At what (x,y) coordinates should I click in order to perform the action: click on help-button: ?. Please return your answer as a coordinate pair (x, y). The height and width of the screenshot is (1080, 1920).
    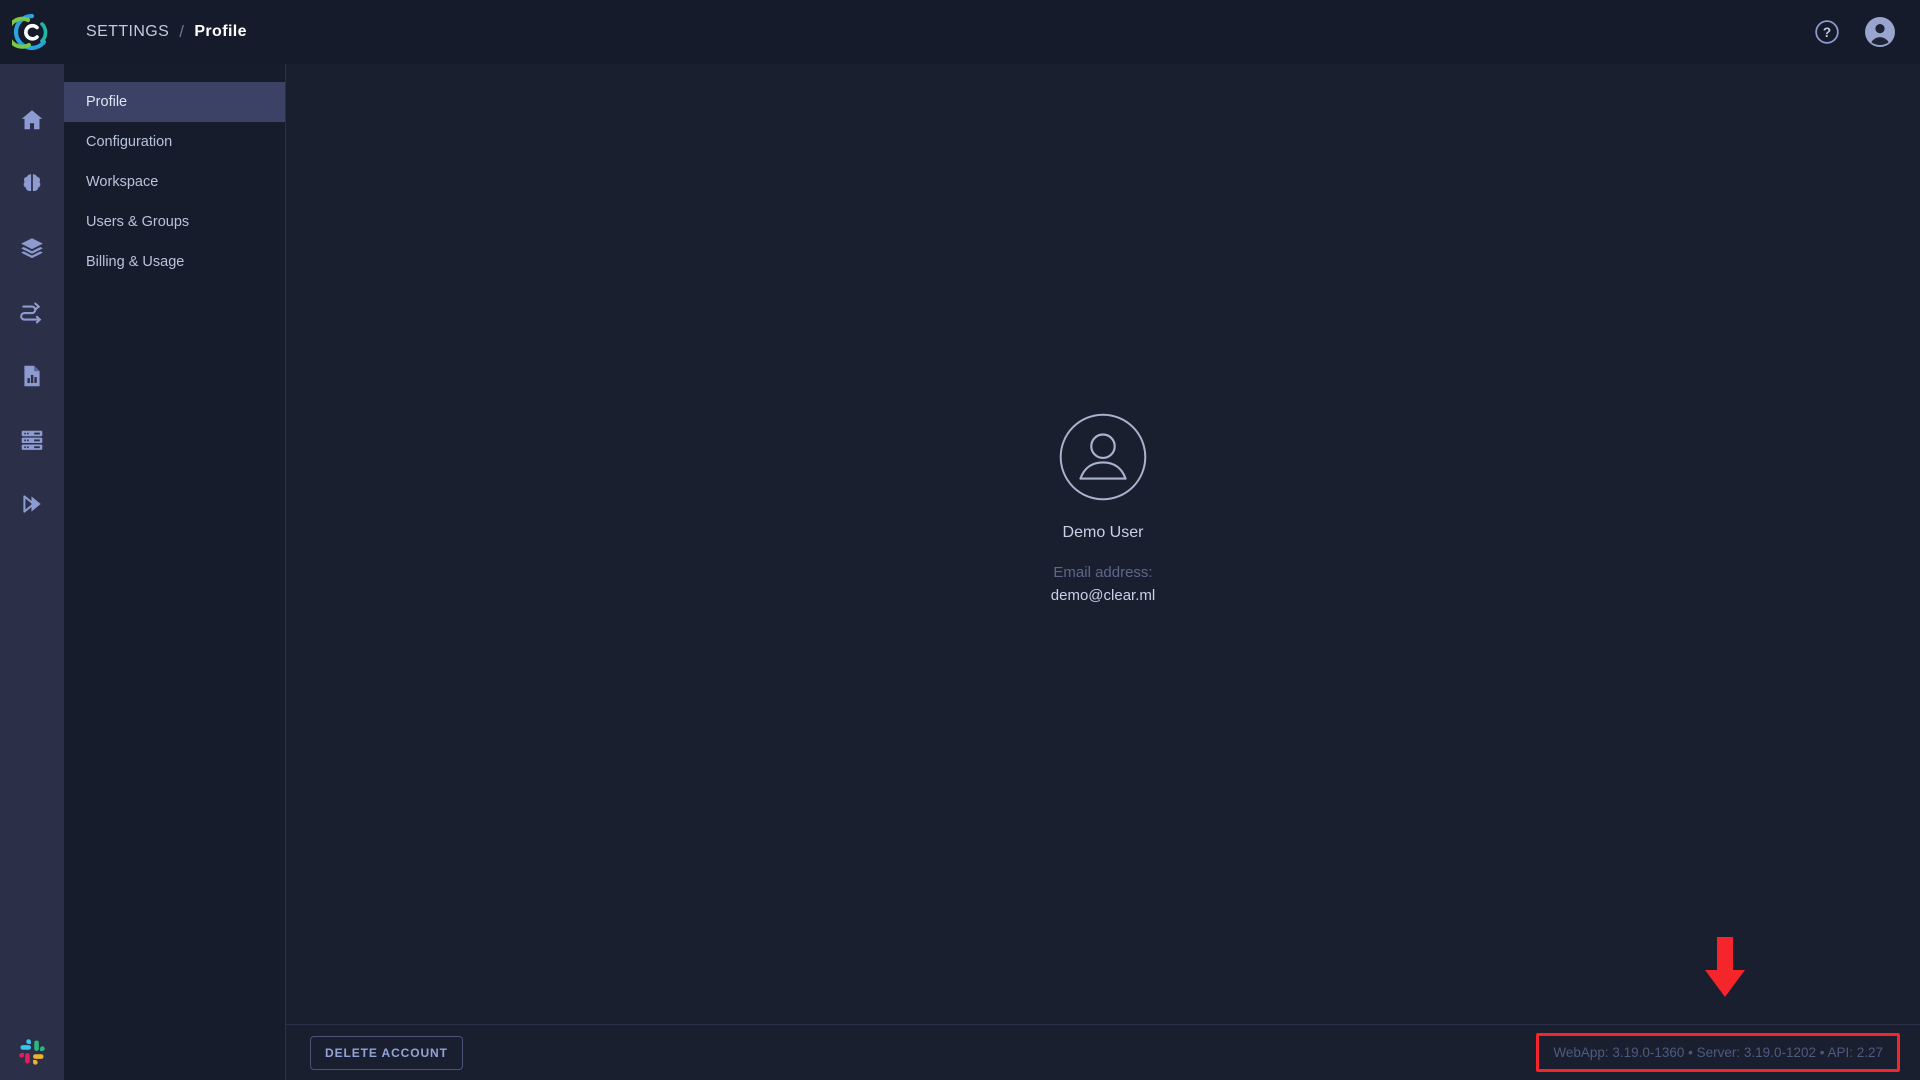
    Looking at the image, I should click on (1827, 32).